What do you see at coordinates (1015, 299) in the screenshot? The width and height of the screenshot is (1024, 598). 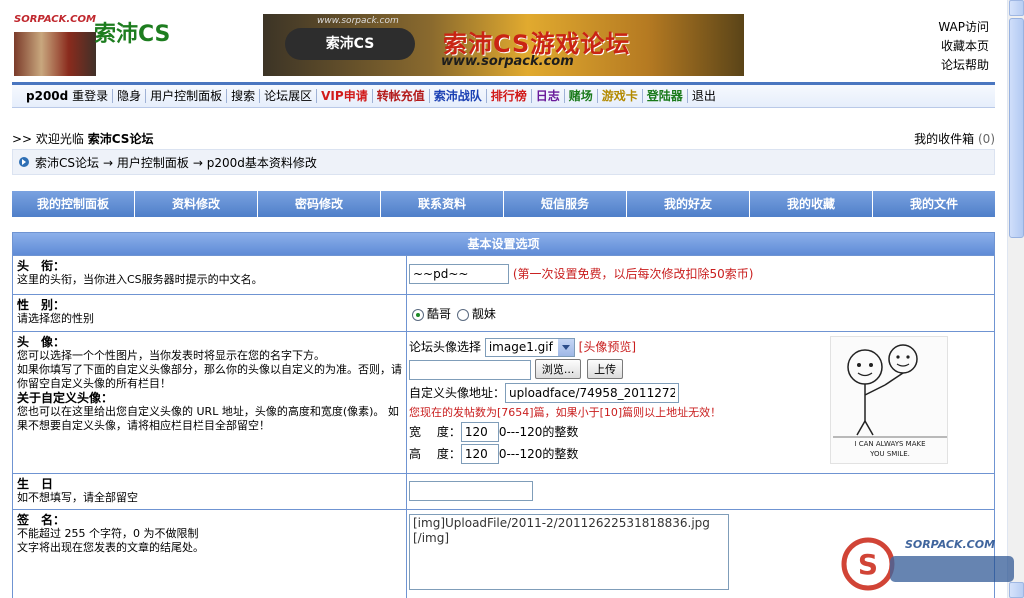 I see `vertical-scrollbar` at bounding box center [1015, 299].